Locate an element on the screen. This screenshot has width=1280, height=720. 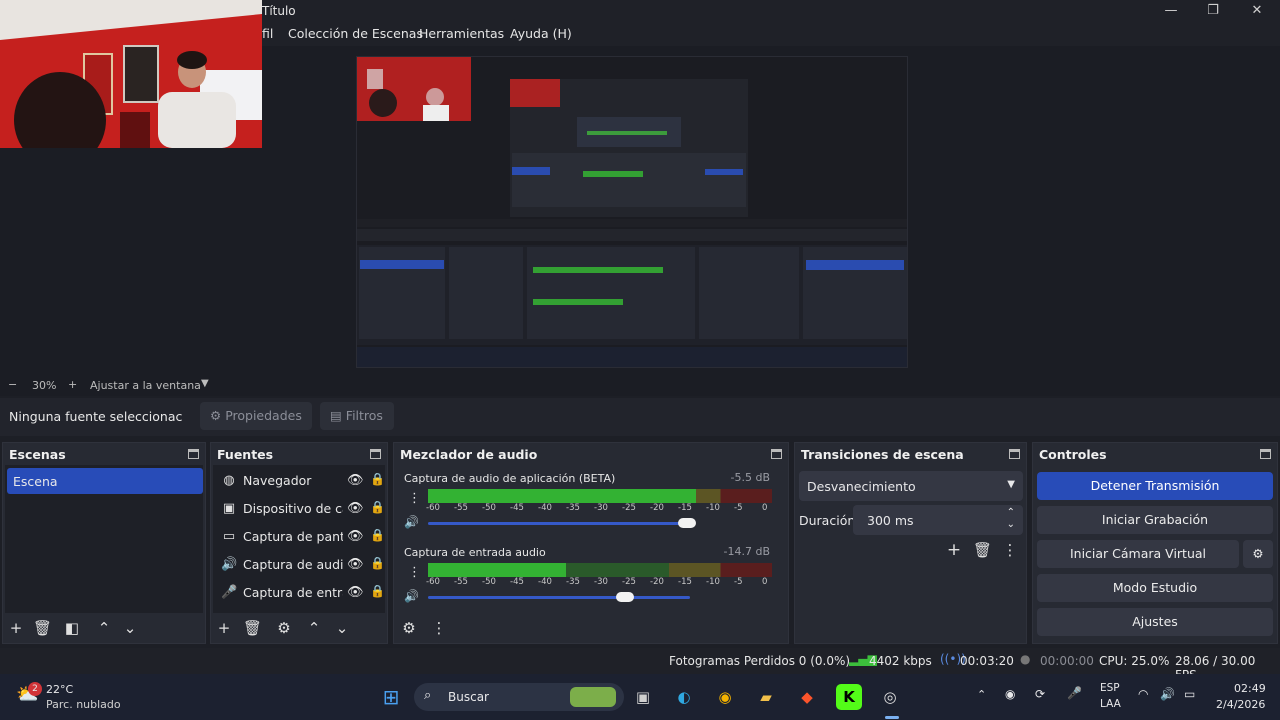
advanced-audio-icon: ⚙ is located at coordinates (409, 628).